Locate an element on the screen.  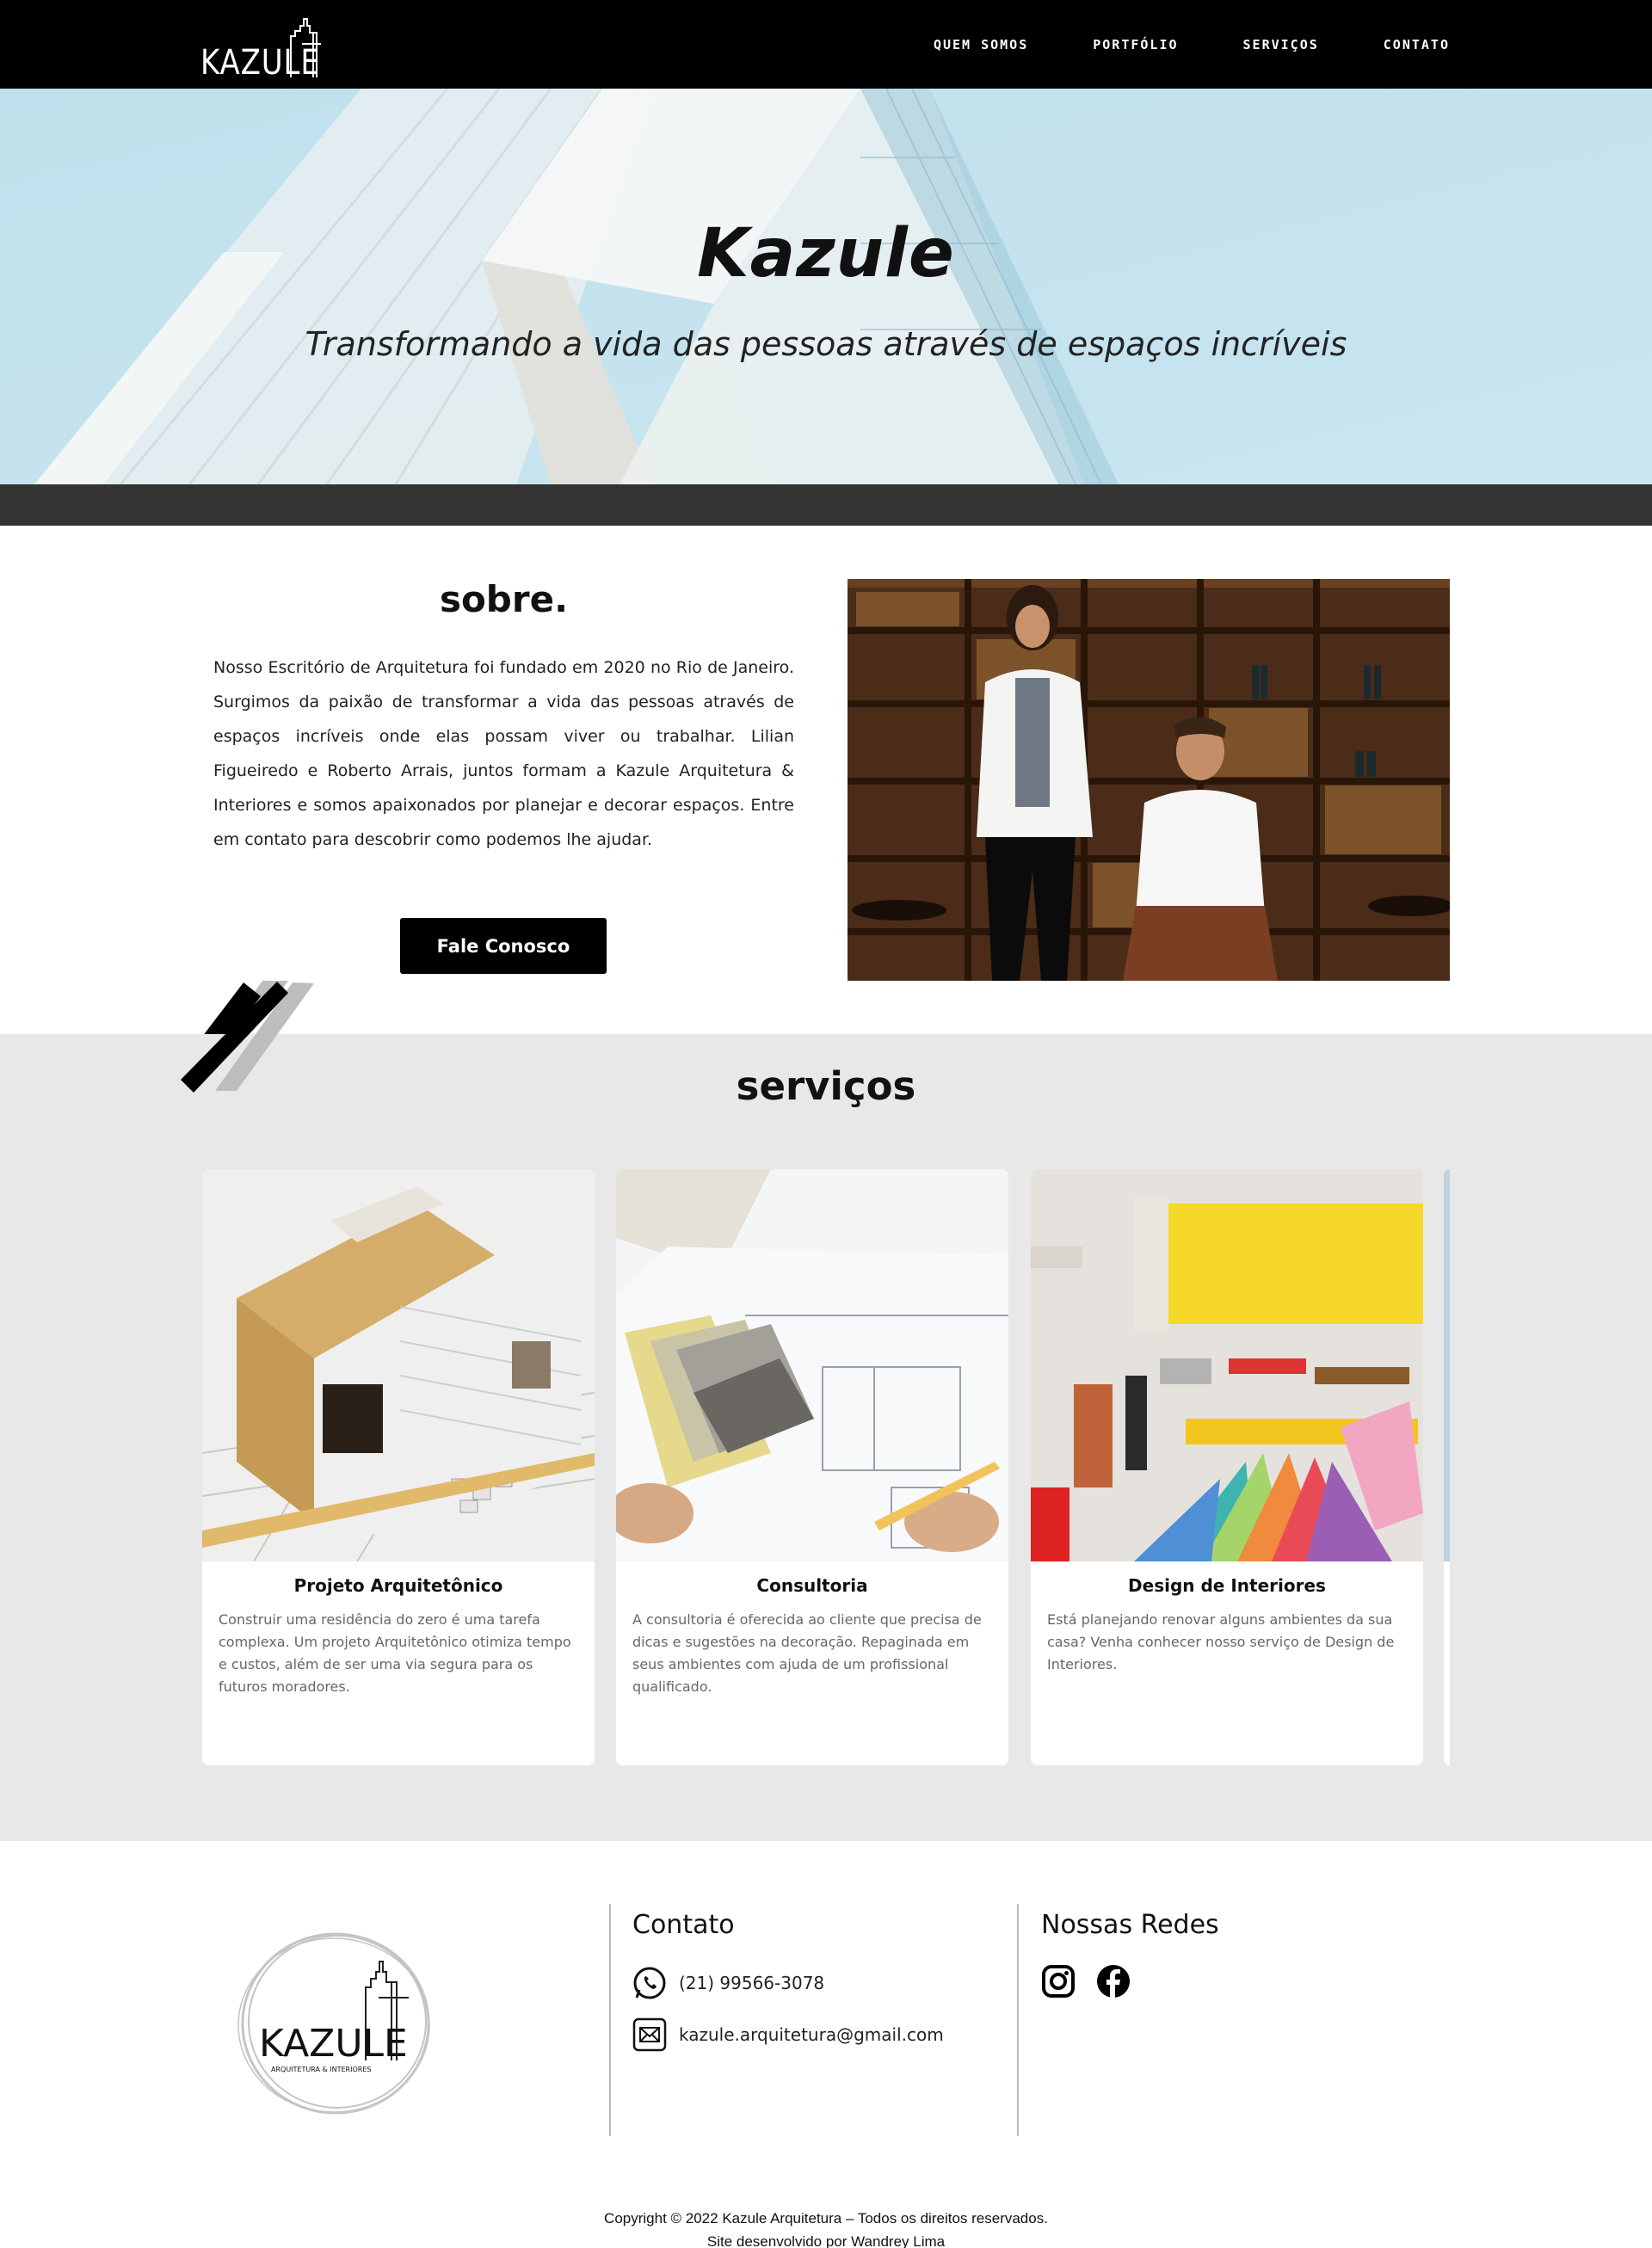
divider-band is located at coordinates (826, 505).